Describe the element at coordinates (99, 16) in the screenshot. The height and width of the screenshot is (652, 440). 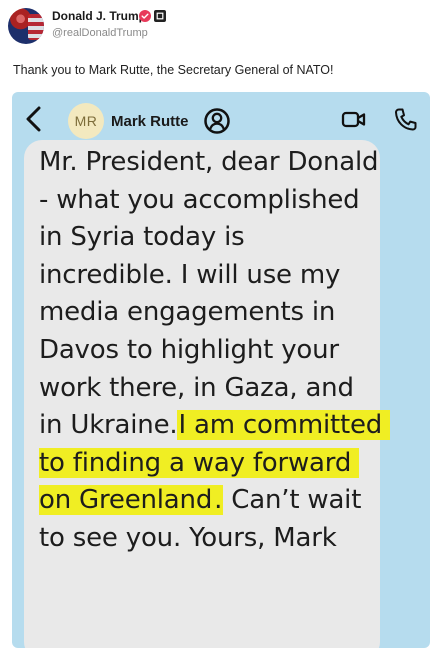
I see `author-display-name: Donald J. Trump` at that location.